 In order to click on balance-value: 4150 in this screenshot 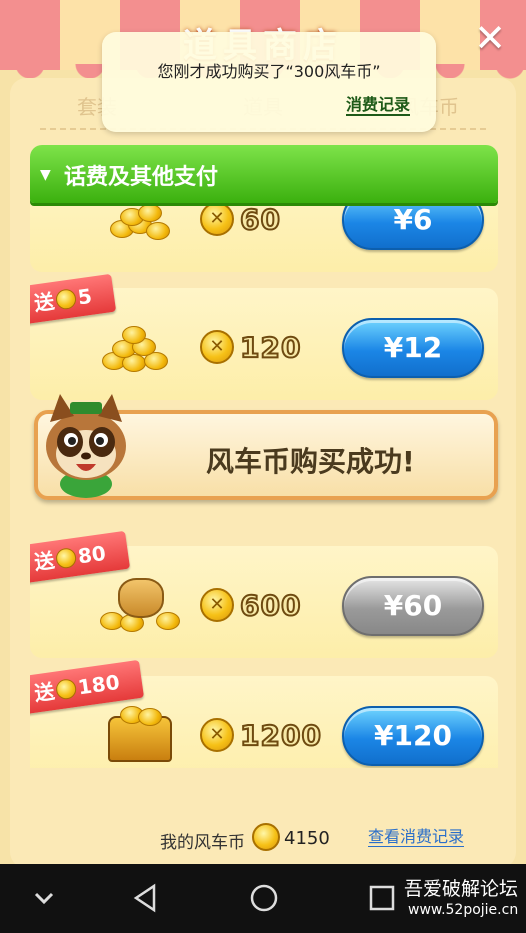, I will do `click(307, 838)`.